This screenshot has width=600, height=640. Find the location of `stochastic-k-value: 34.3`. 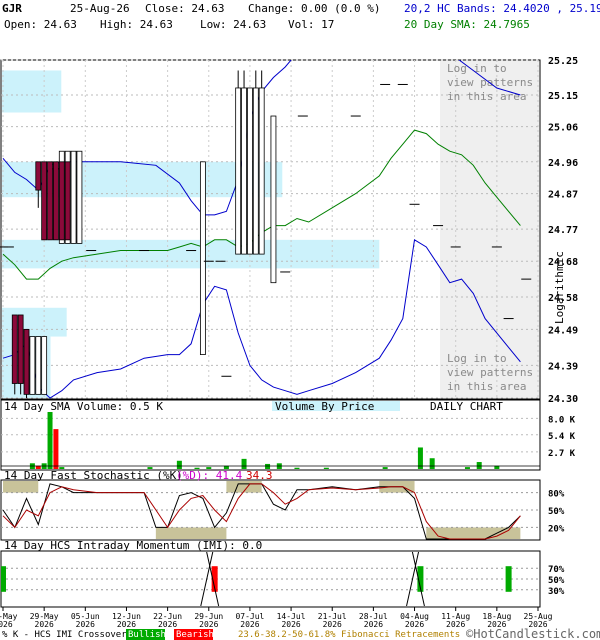

stochastic-k-value: 34.3 is located at coordinates (259, 475).